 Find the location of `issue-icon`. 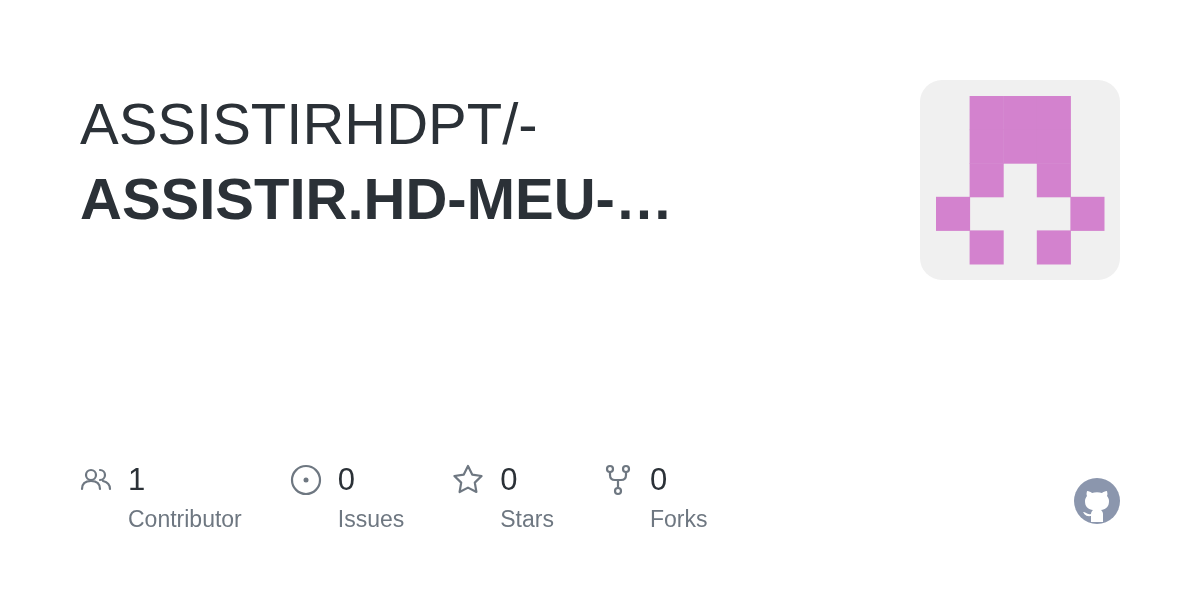

issue-icon is located at coordinates (305, 480).